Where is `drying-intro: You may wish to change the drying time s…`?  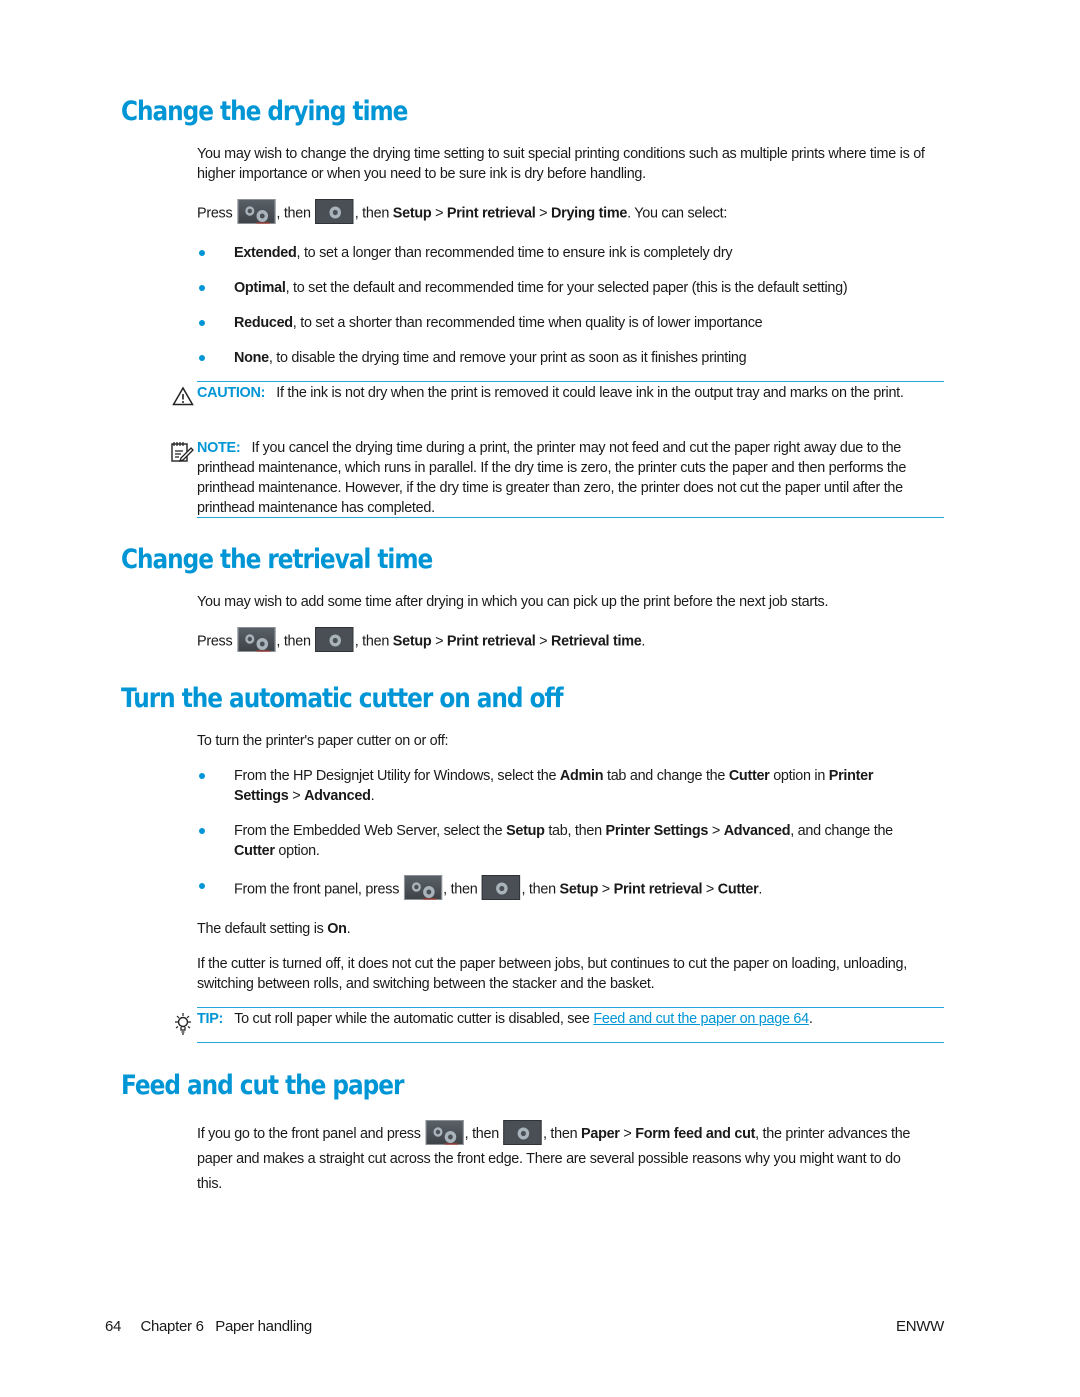
drying-intro: You may wish to change the drying time s… is located at coordinates (561, 163).